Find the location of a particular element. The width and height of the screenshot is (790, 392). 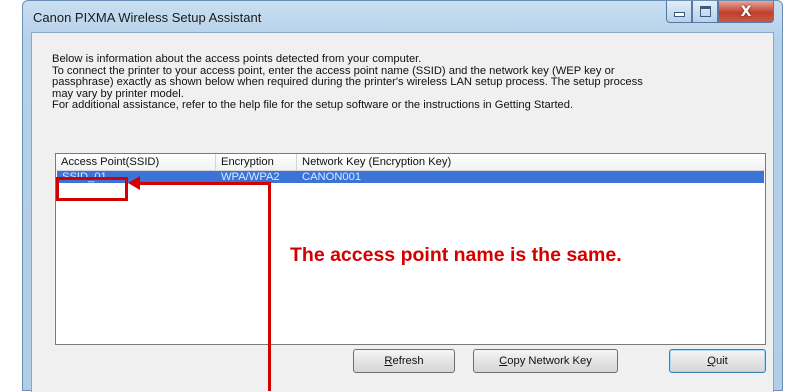

column-header-ssid: Access Point(SSID) is located at coordinates (136, 162).